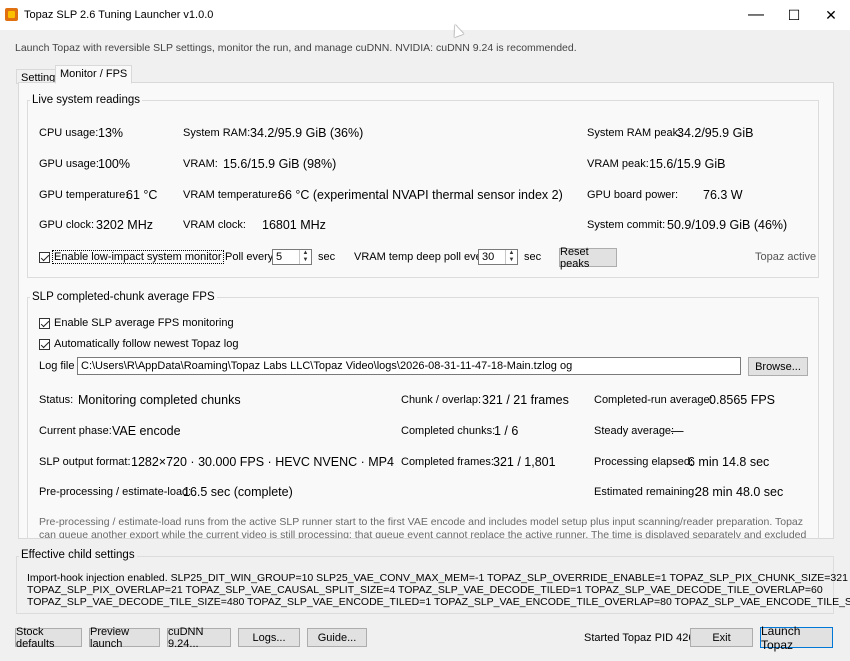  What do you see at coordinates (524, 462) in the screenshot?
I see `completed-frames-value: 321 / 1,801` at bounding box center [524, 462].